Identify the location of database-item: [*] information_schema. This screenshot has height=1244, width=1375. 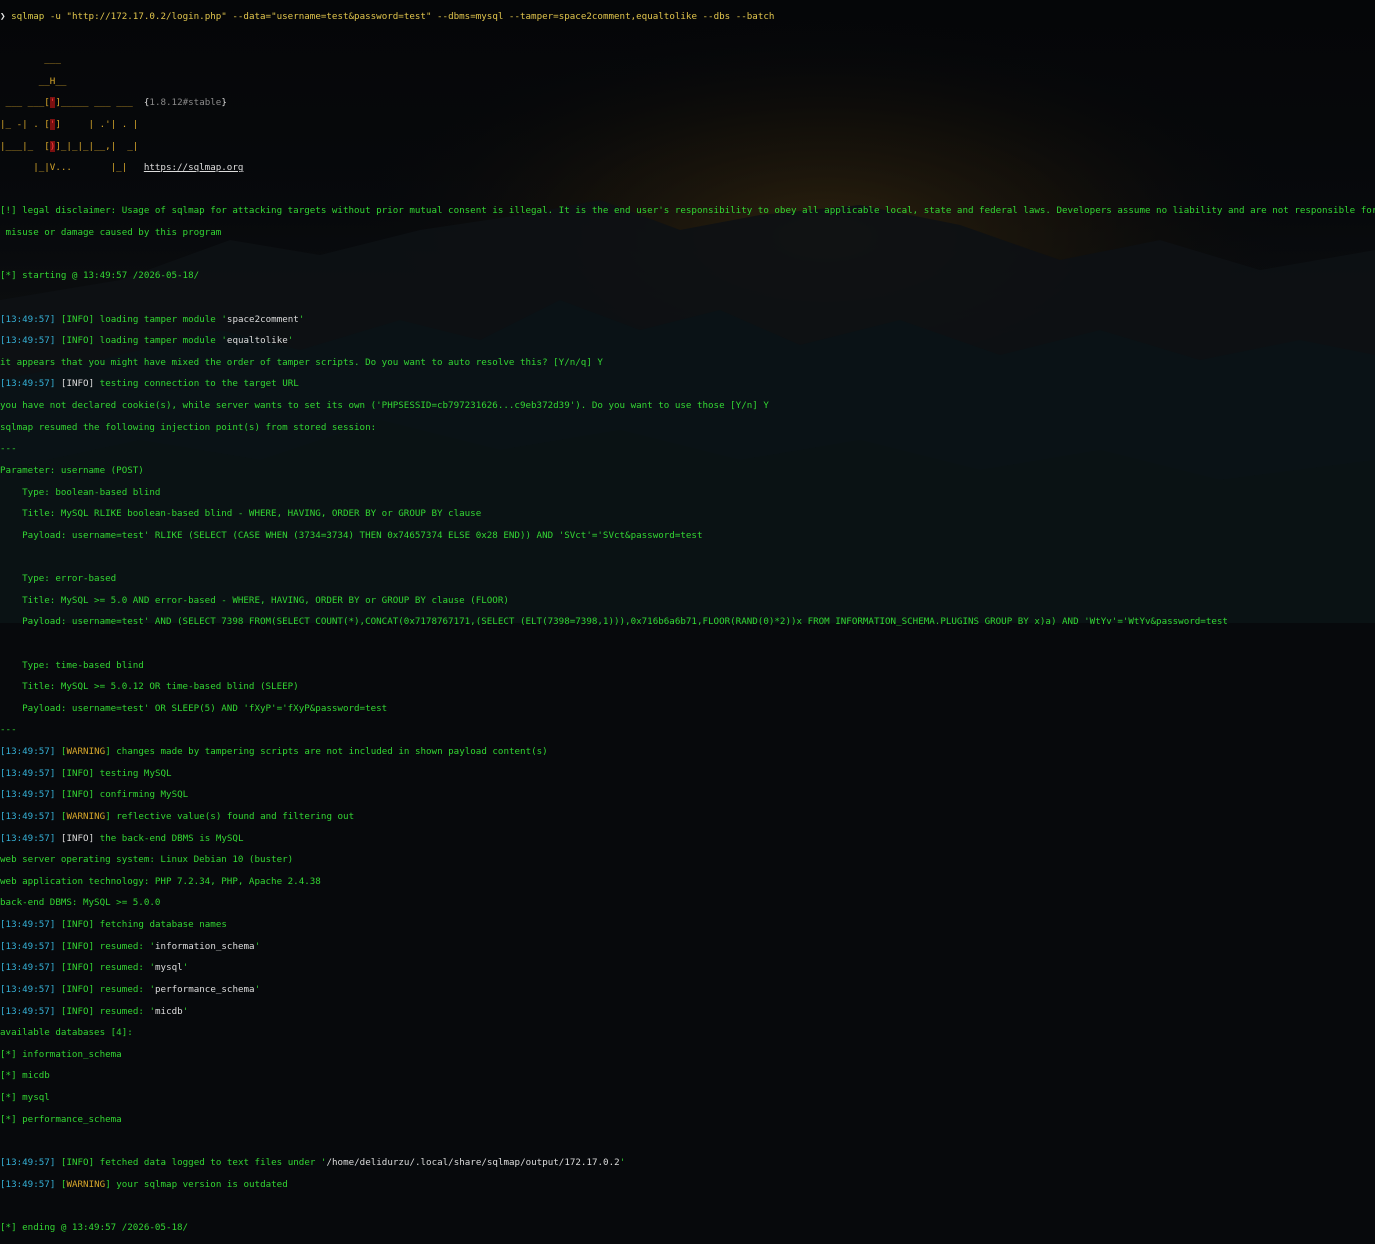
(61, 1054).